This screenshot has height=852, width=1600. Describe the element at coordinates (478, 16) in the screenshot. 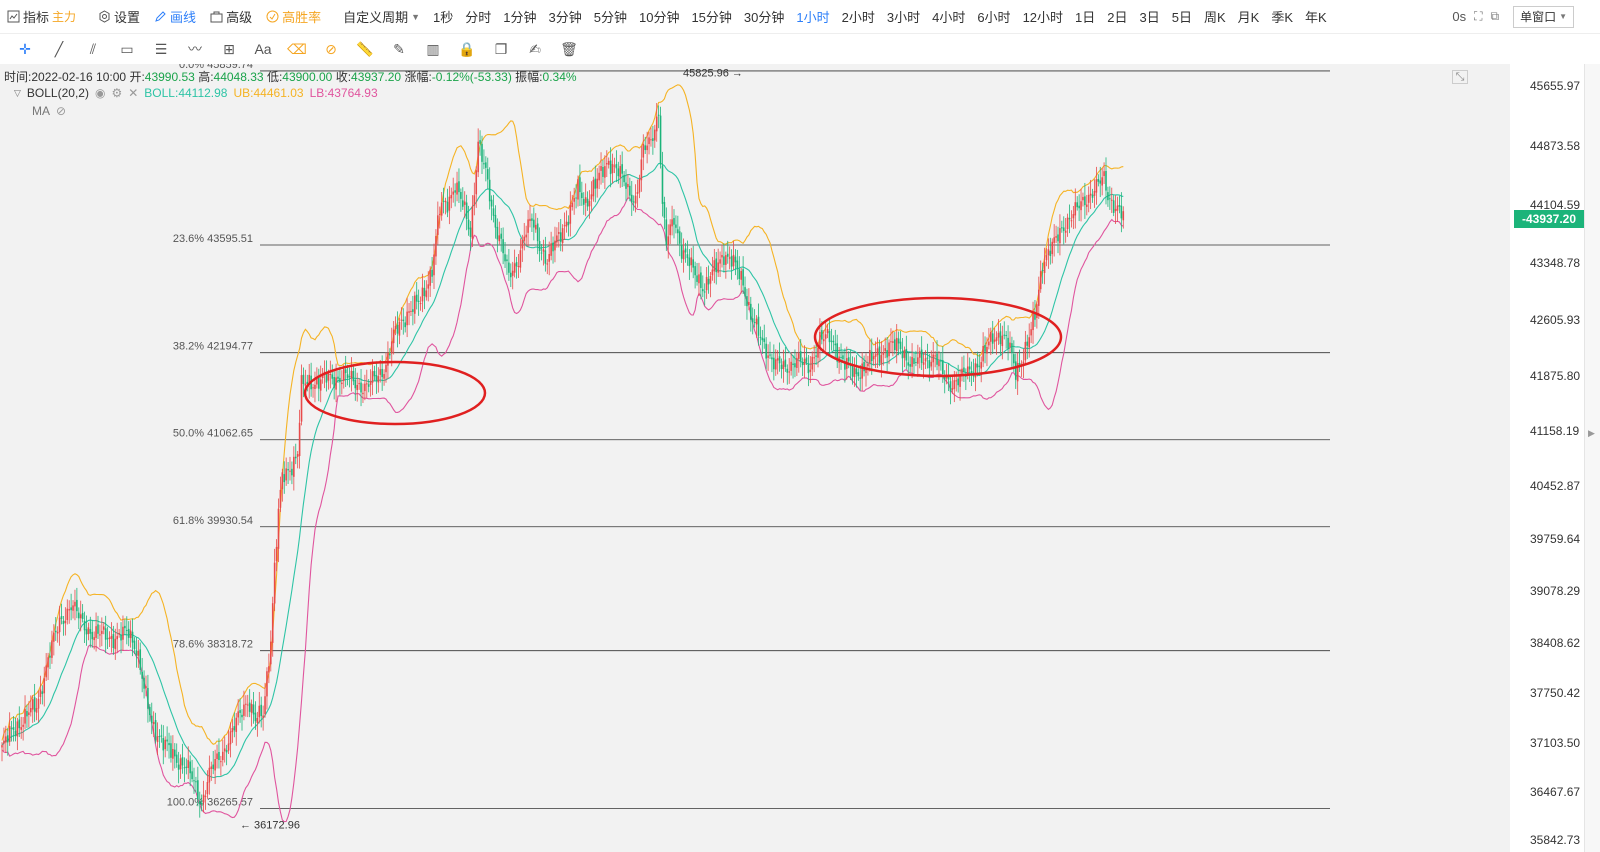

I see `period-tab: 分时` at that location.